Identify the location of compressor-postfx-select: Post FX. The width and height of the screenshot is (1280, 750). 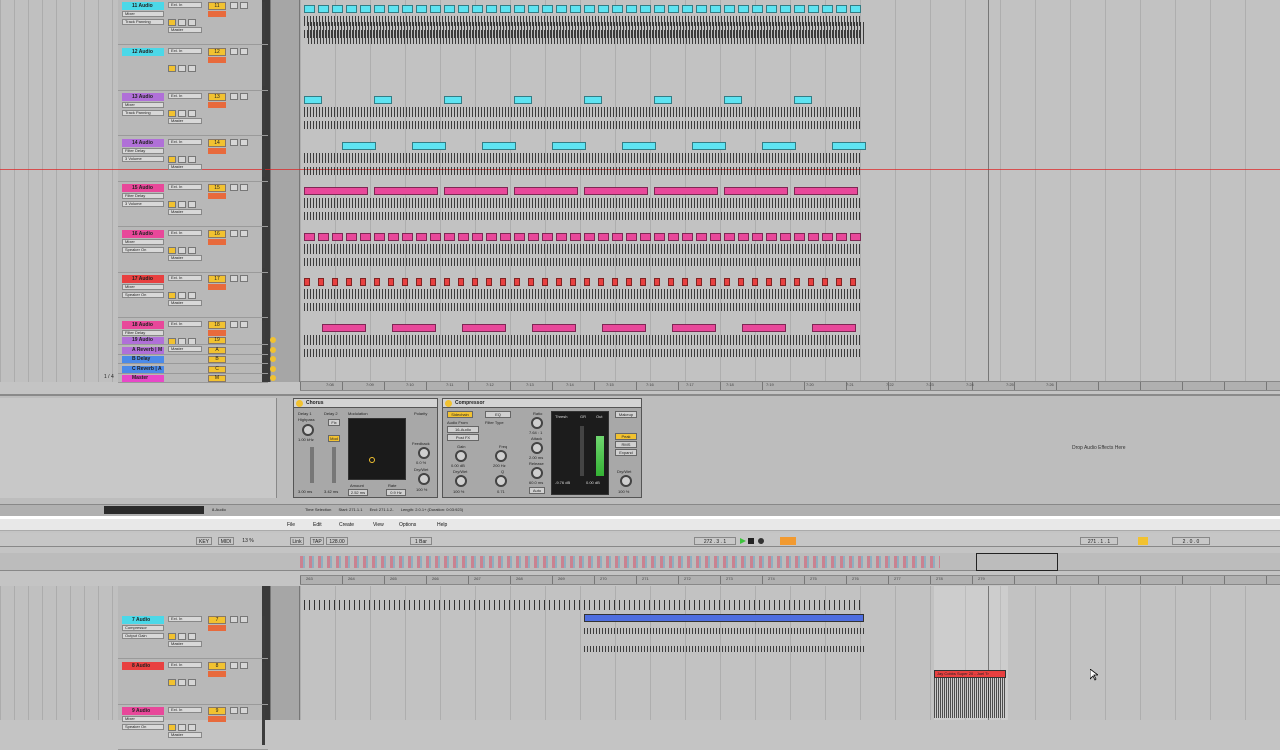
(463, 437).